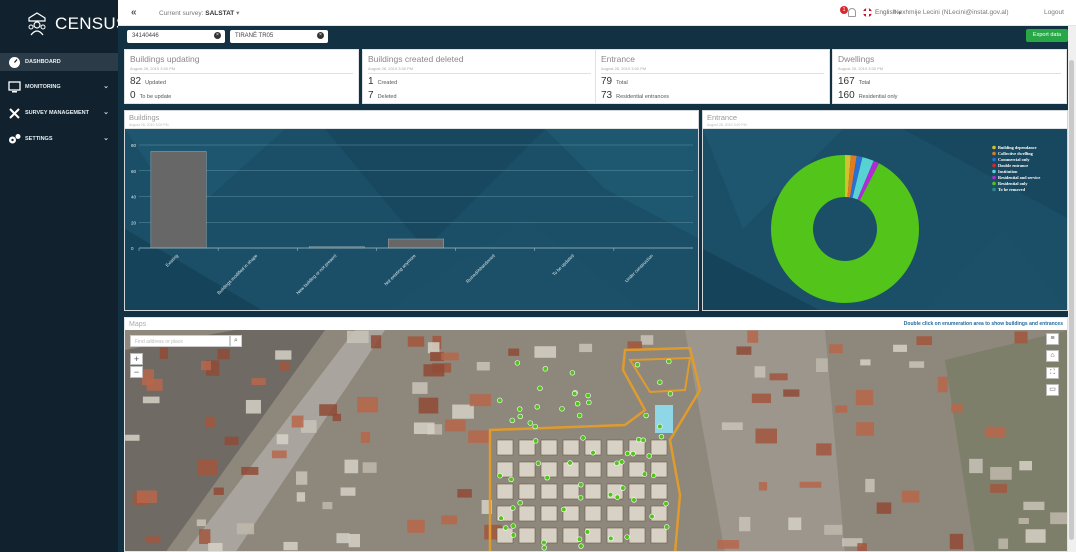 Image resolution: width=1076 pixels, height=552 pixels. I want to click on user-name: Nexhmije Lecini (NLecini@instat.gov.al), so click(951, 12).